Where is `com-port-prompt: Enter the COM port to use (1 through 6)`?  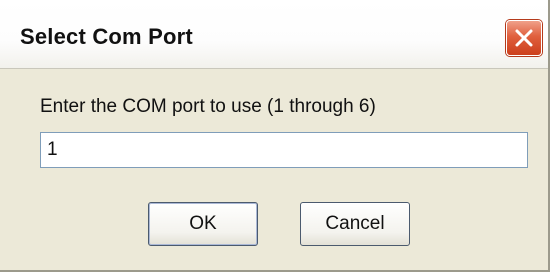 com-port-prompt: Enter the COM port to use (1 through 6) is located at coordinates (208, 106).